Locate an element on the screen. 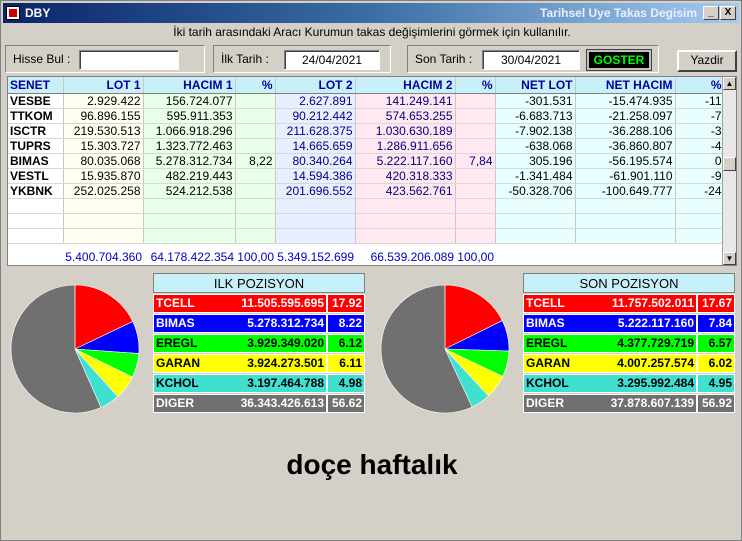  ilk-pct: 8.22 is located at coordinates (350, 323).